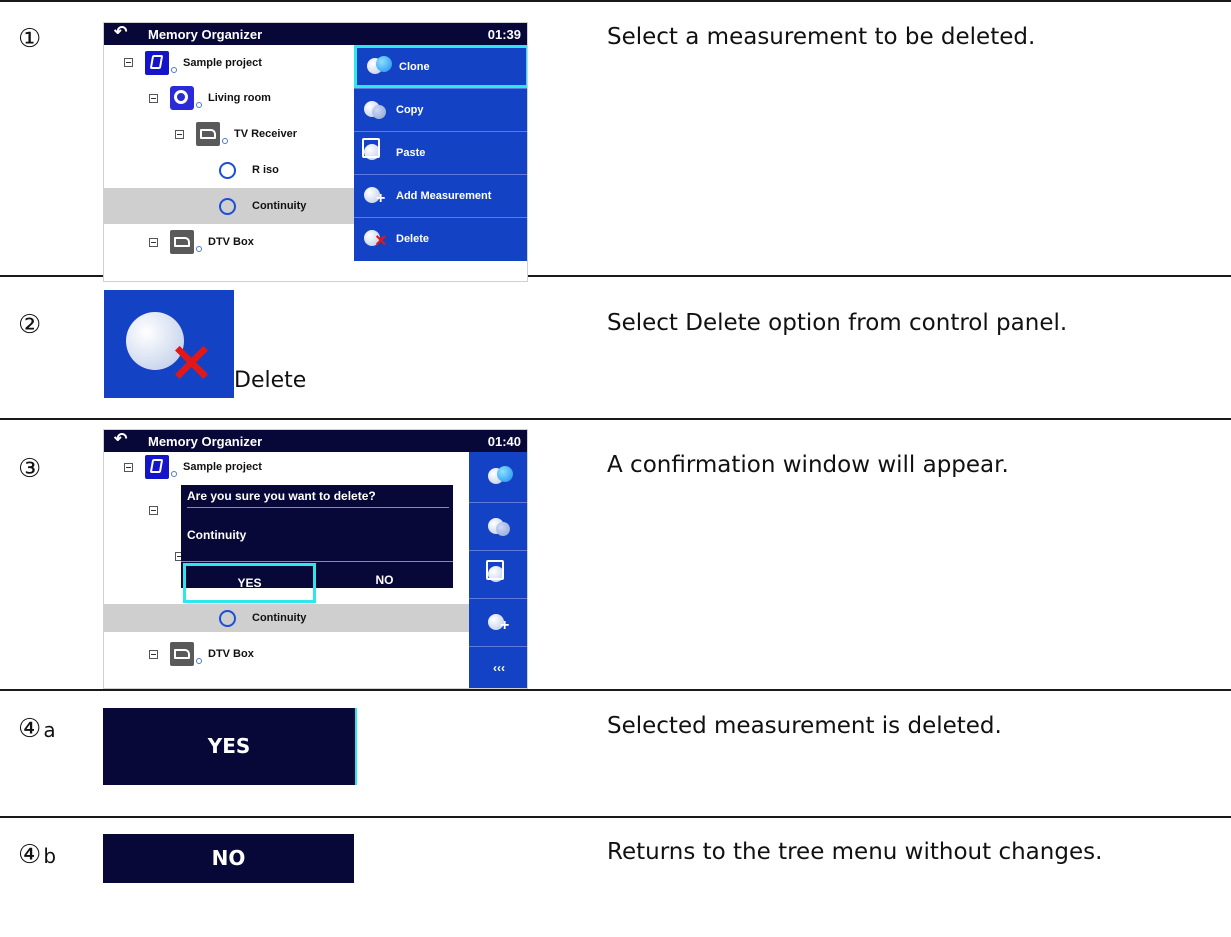  Describe the element at coordinates (249, 583) in the screenshot. I see `yes-button: YES` at that location.